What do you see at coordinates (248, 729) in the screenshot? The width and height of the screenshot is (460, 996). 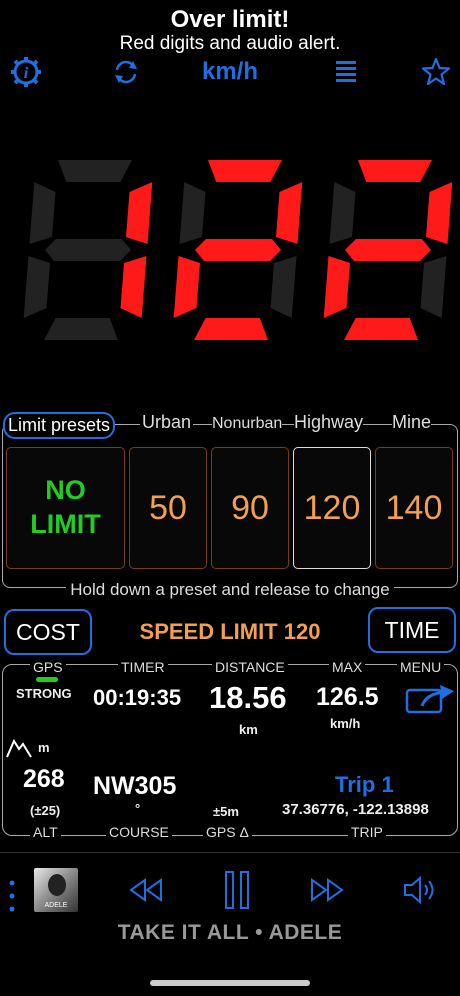 I see `distance-unit: km` at bounding box center [248, 729].